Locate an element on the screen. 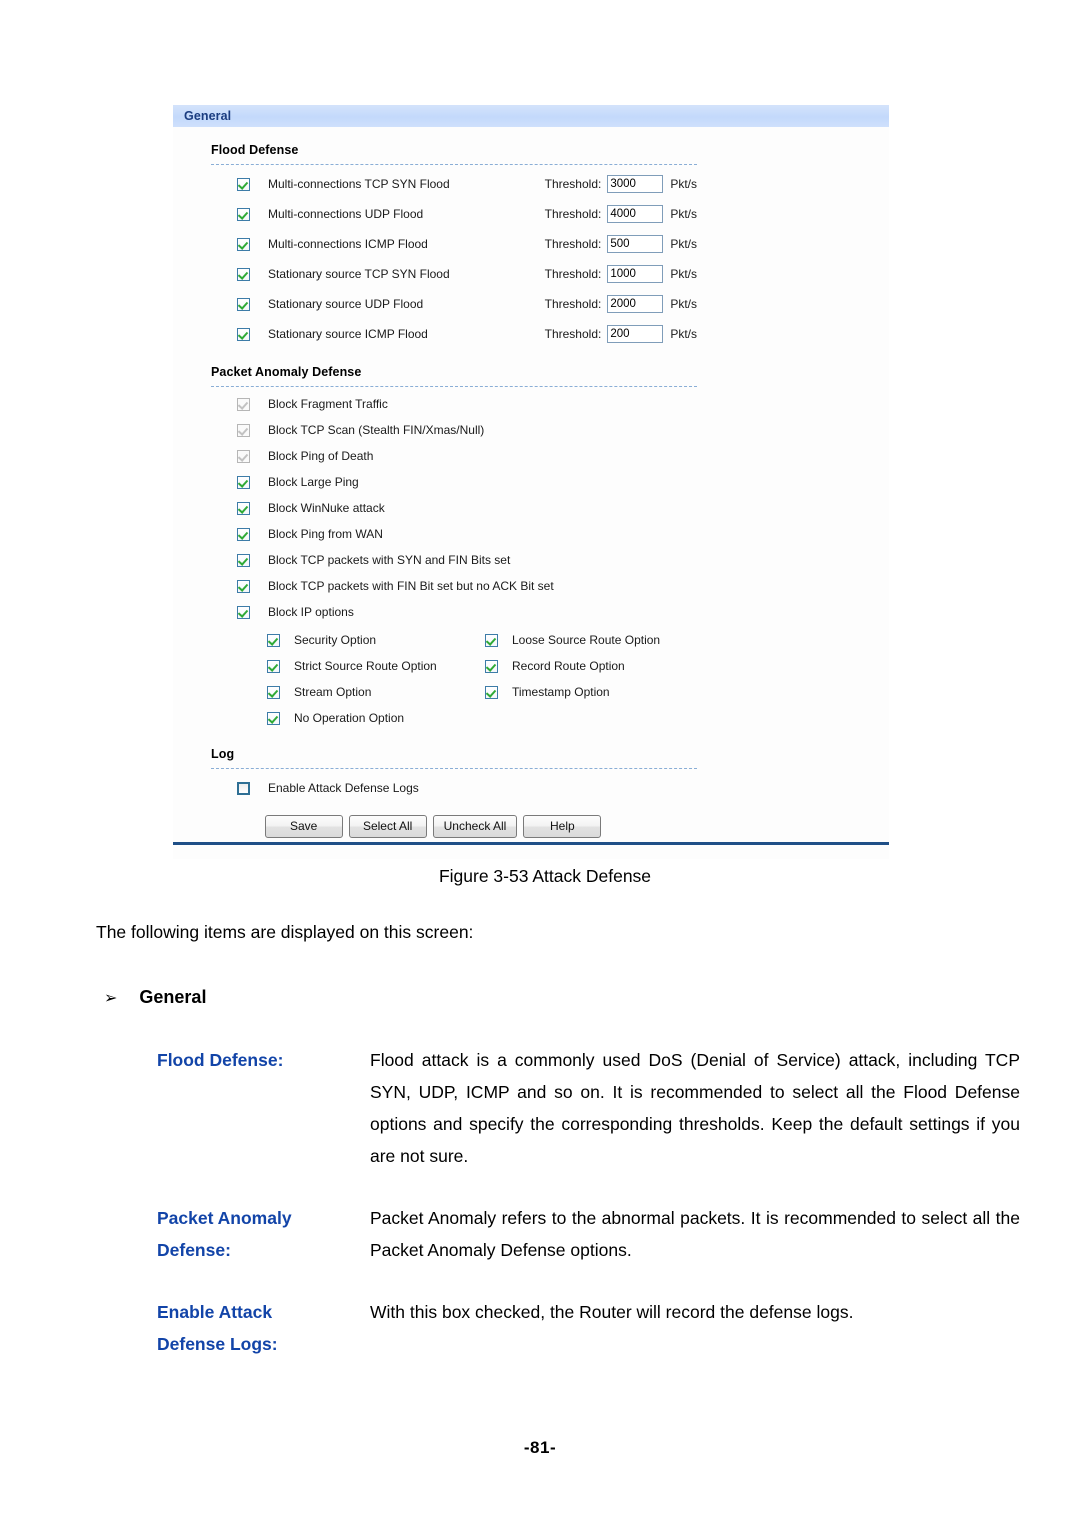 The height and width of the screenshot is (1527, 1080). help-button: Help is located at coordinates (562, 826).